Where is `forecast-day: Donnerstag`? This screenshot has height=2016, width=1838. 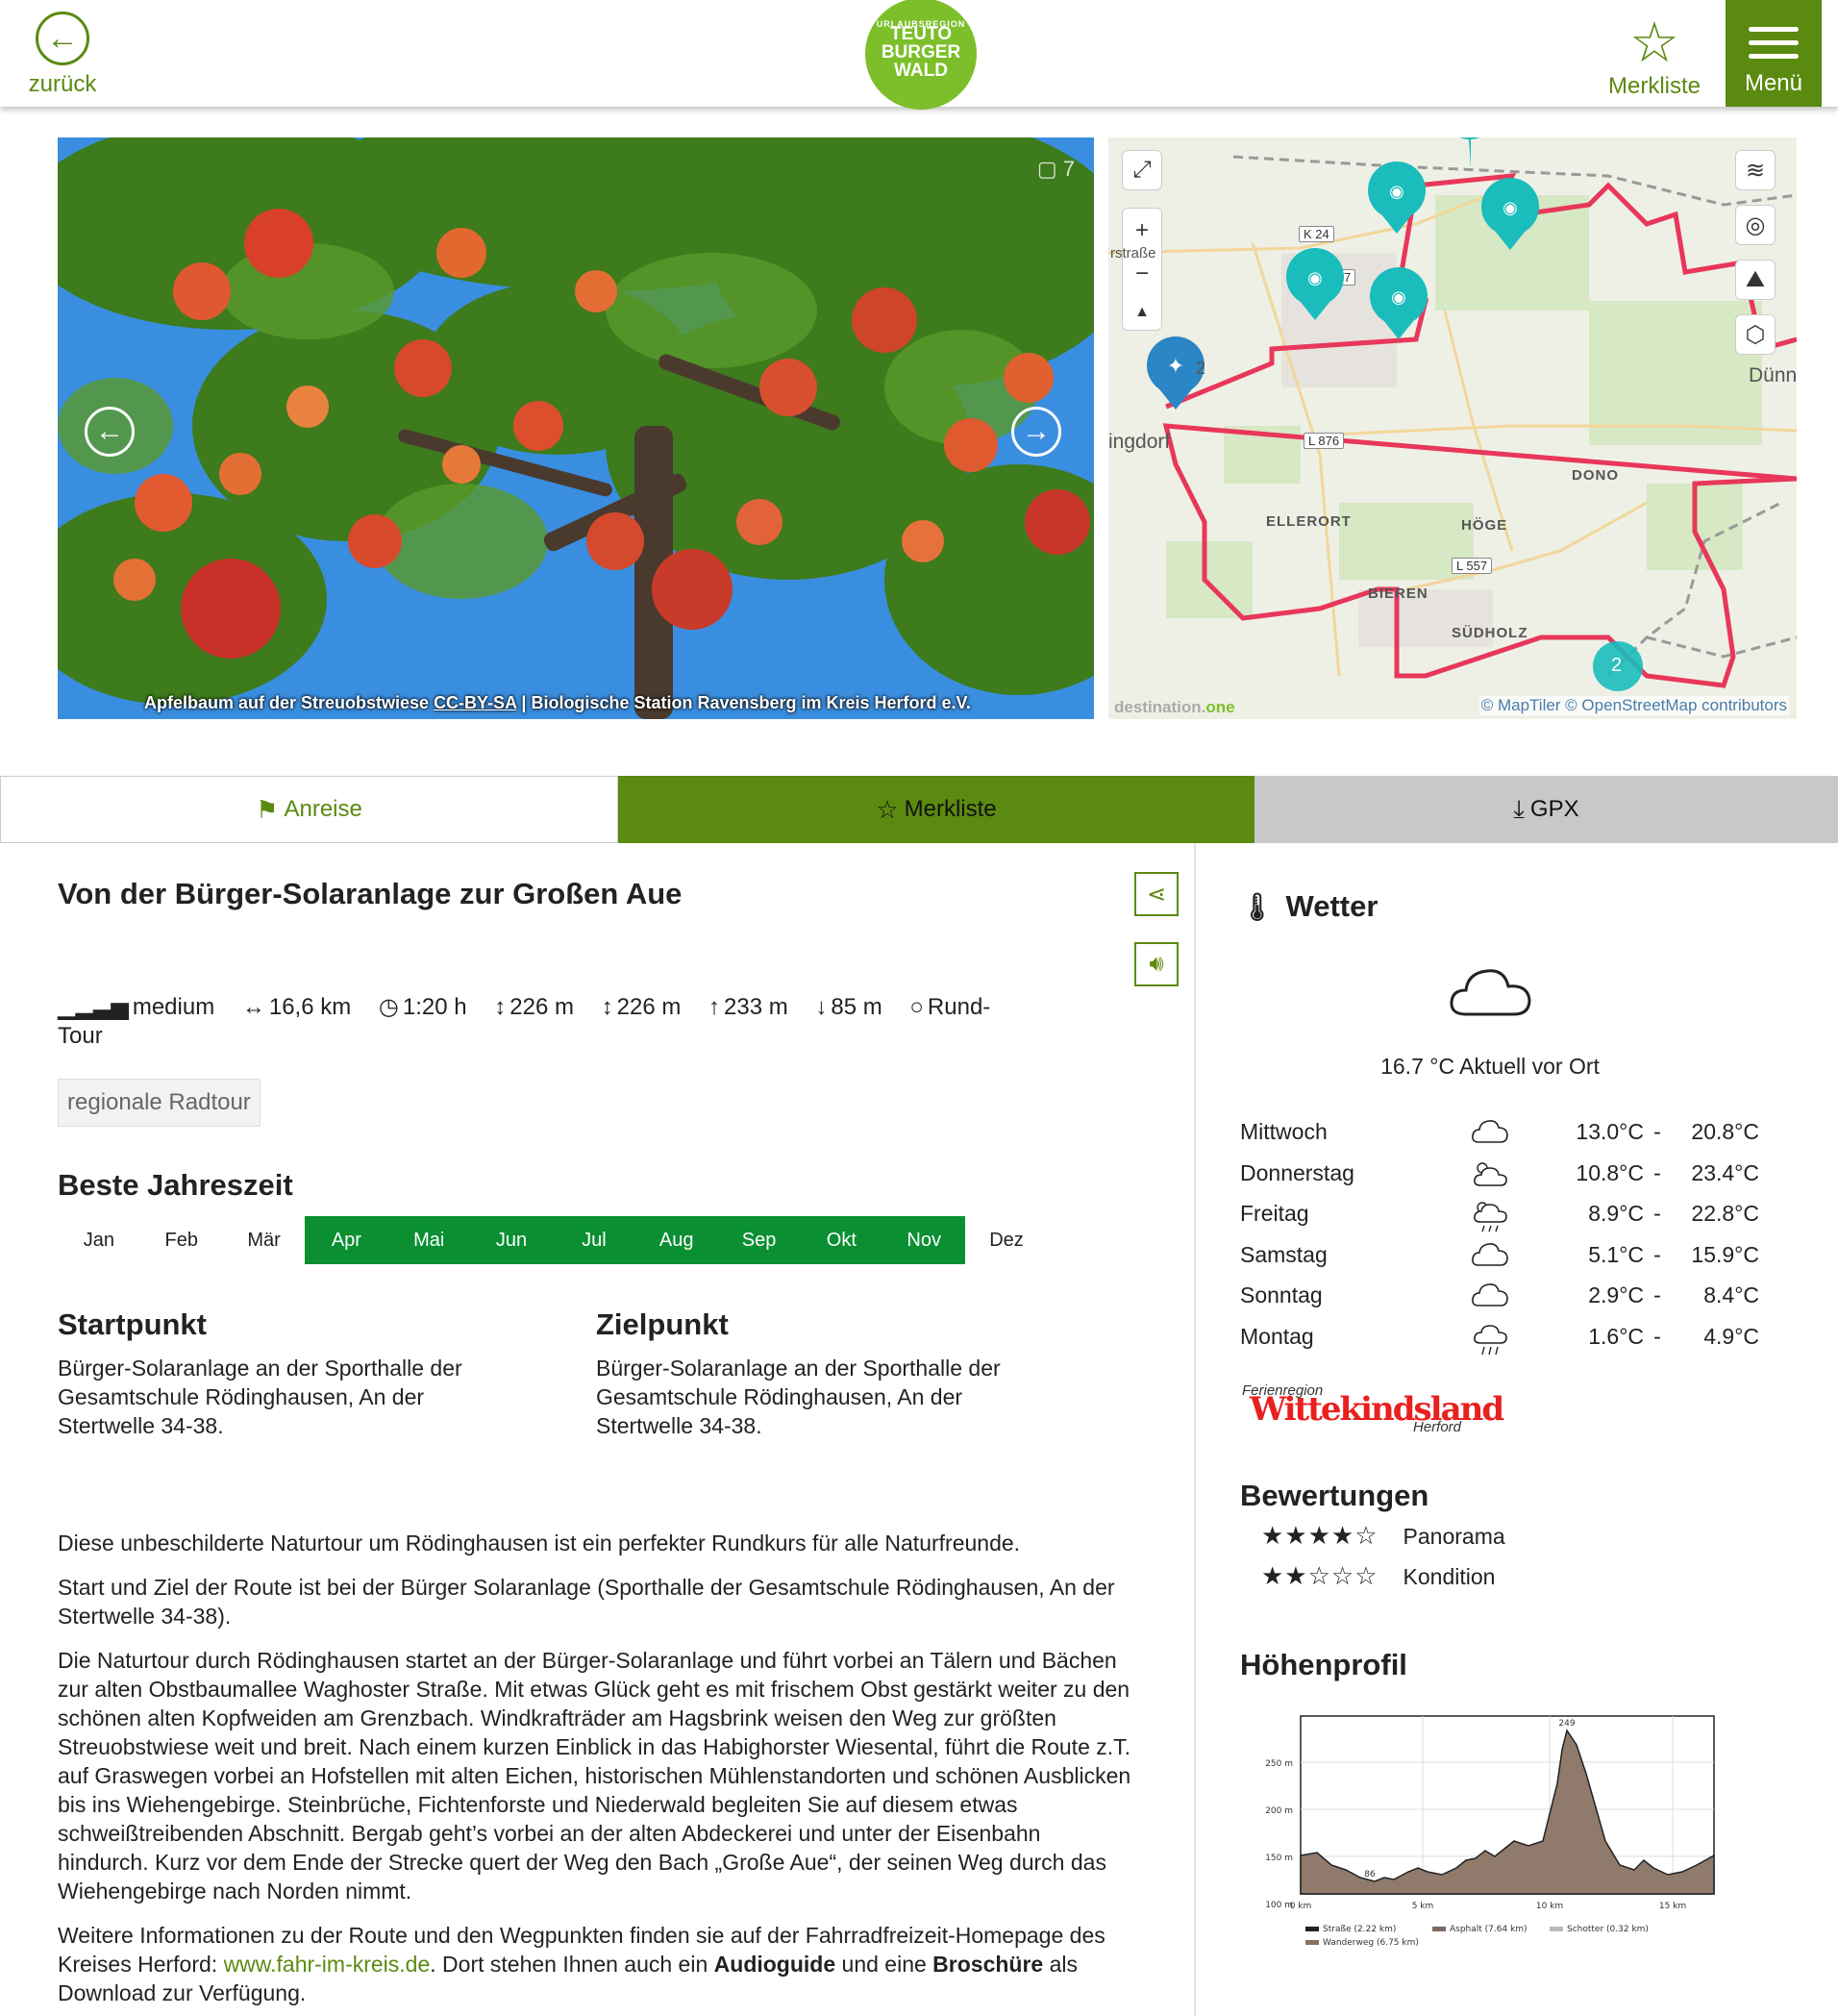 forecast-day: Donnerstag is located at coordinates (1297, 1172).